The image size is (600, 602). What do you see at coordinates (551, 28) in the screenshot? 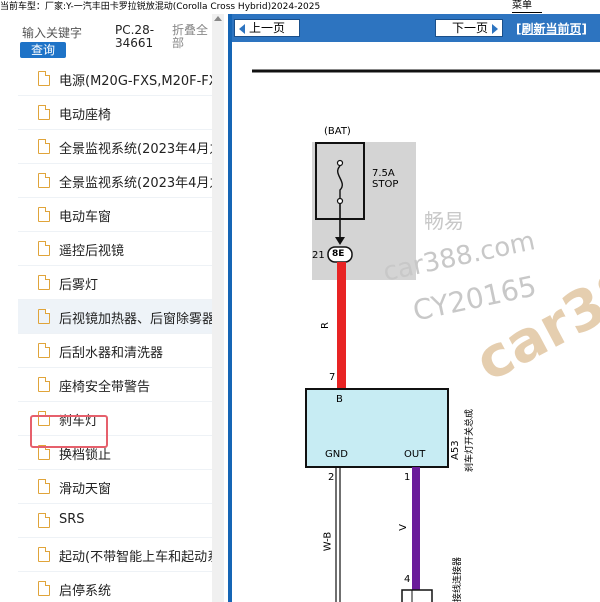
I see `refresh-page-link: [刷新当前页]` at bounding box center [551, 28].